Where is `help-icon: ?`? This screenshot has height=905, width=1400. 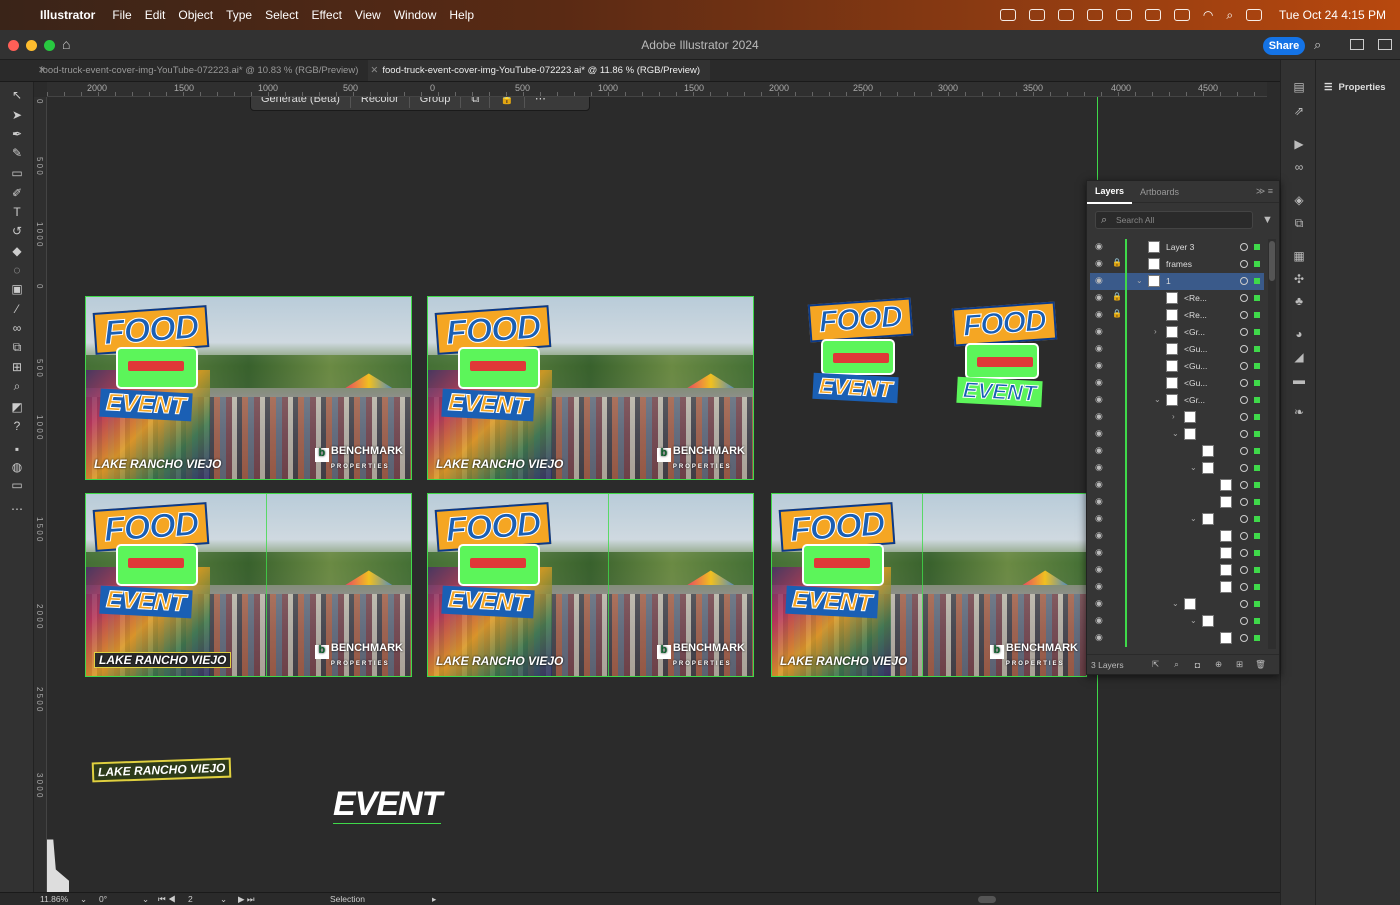
help-icon: ? is located at coordinates (17, 426).